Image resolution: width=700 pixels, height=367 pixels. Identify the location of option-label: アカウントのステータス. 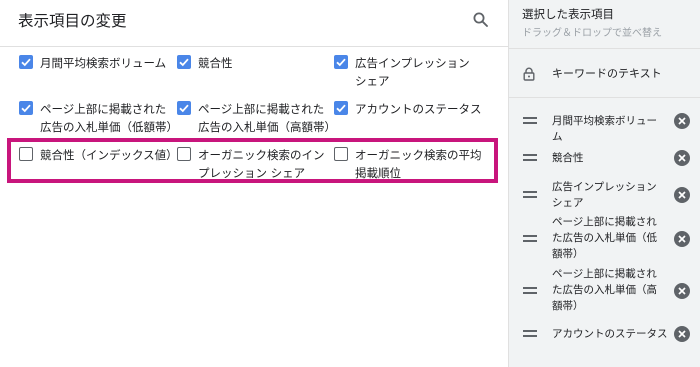
(418, 109).